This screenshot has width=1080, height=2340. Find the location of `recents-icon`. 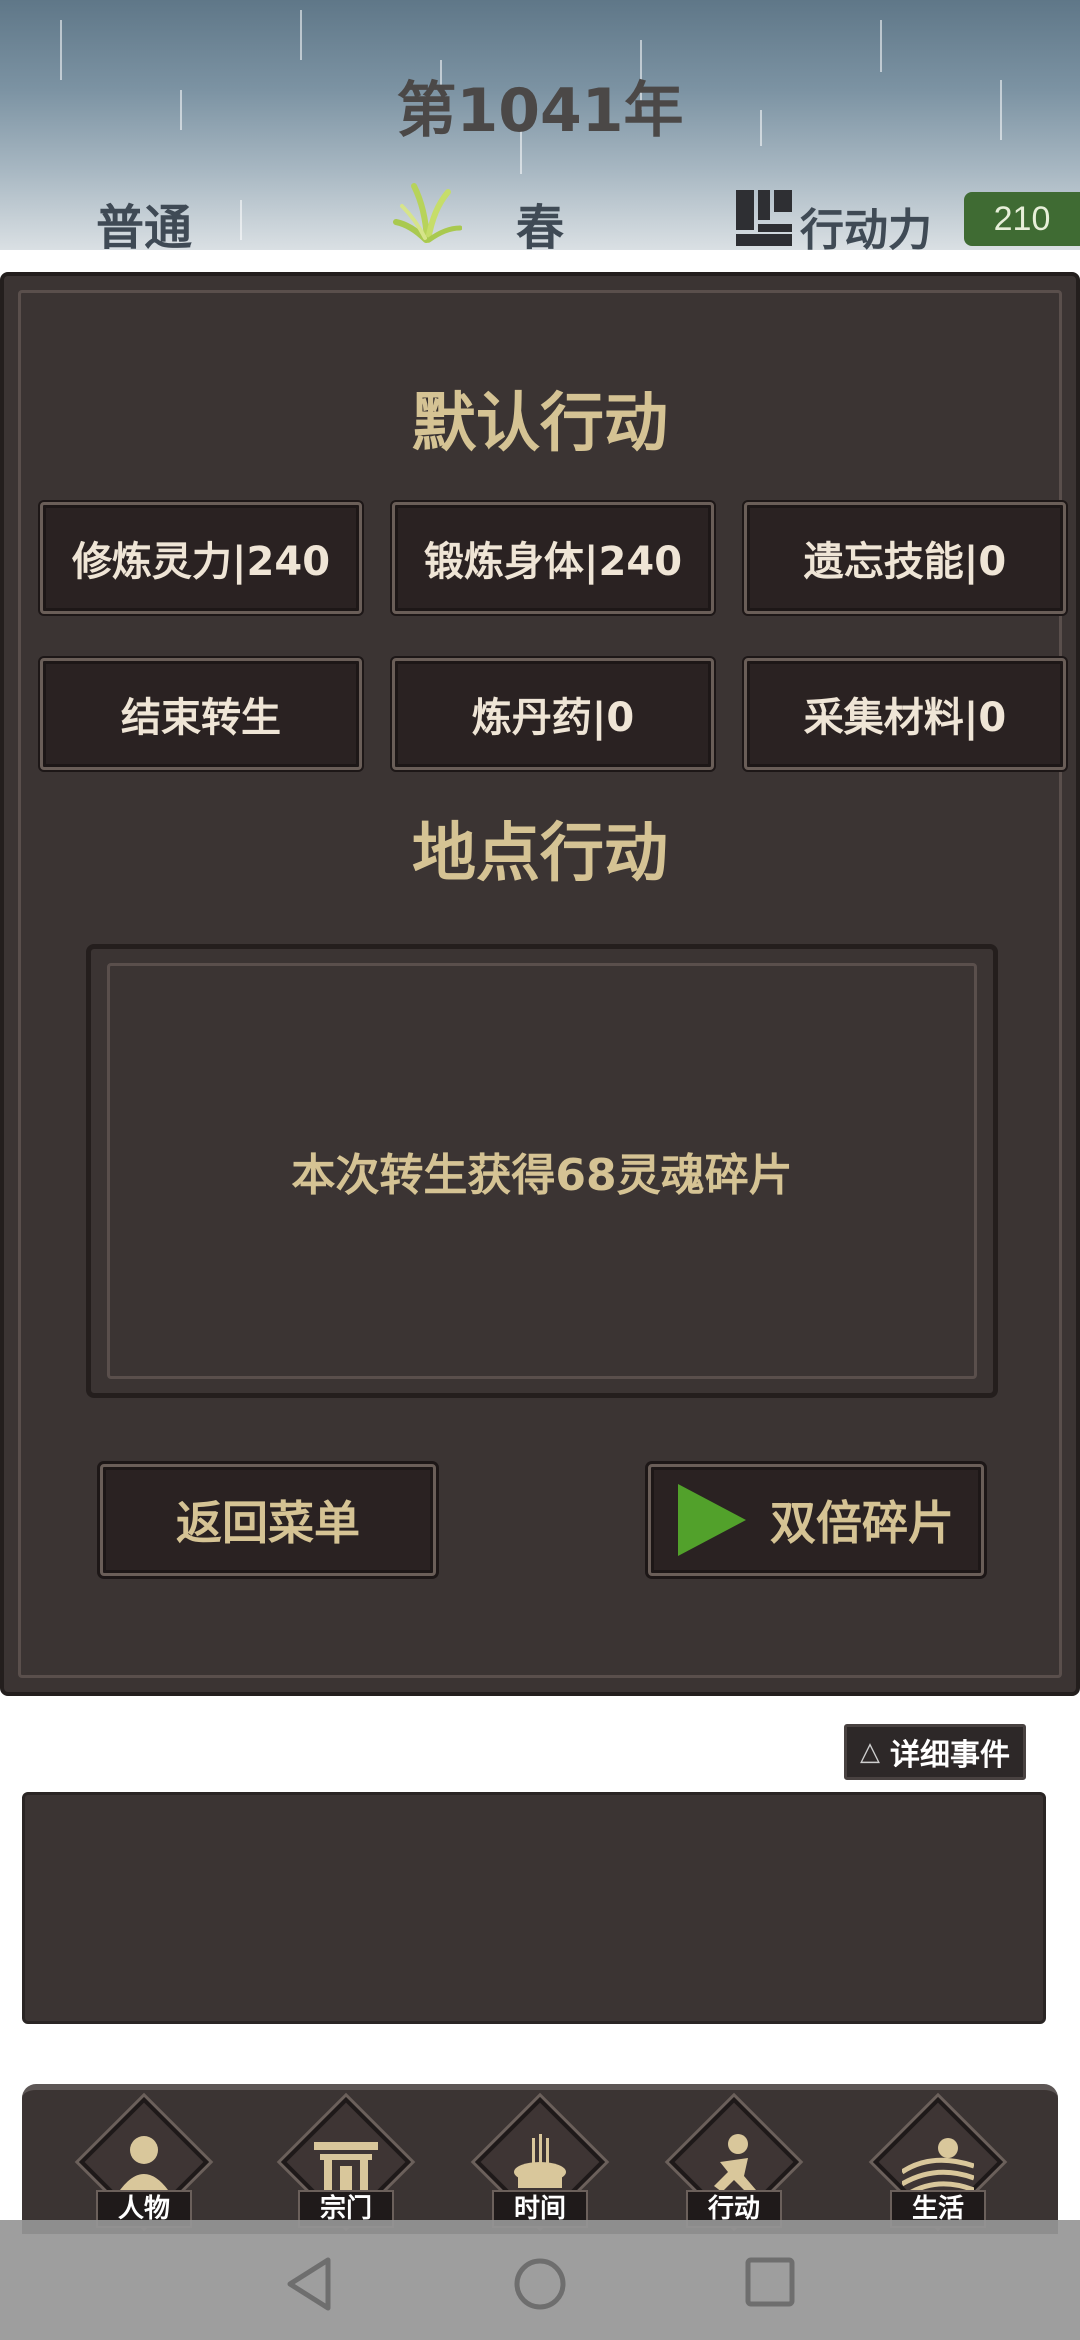

recents-icon is located at coordinates (770, 2282).